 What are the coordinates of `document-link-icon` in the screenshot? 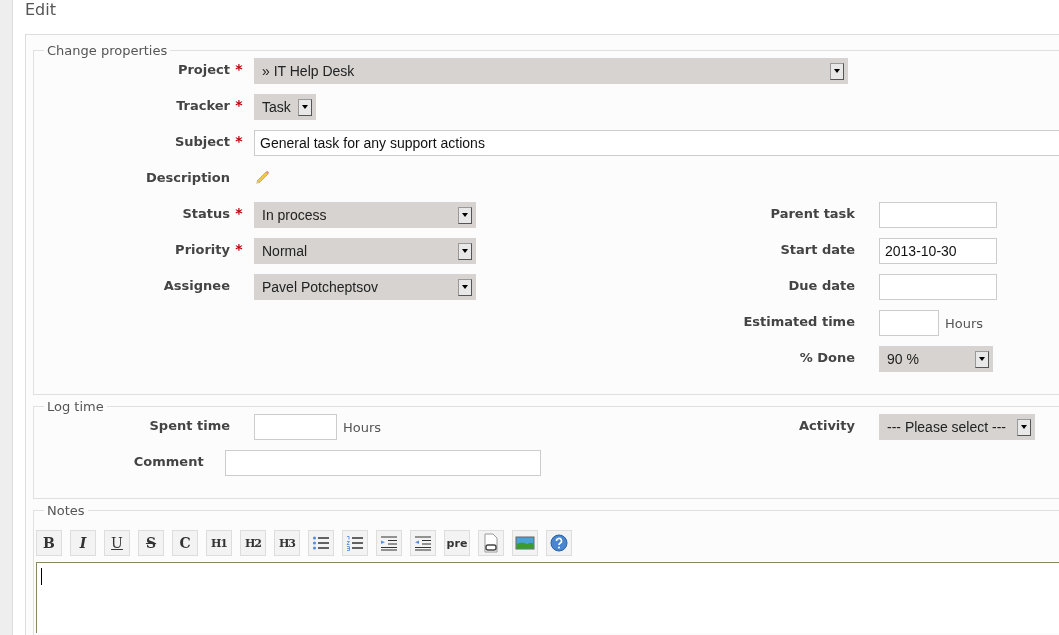 It's located at (491, 543).